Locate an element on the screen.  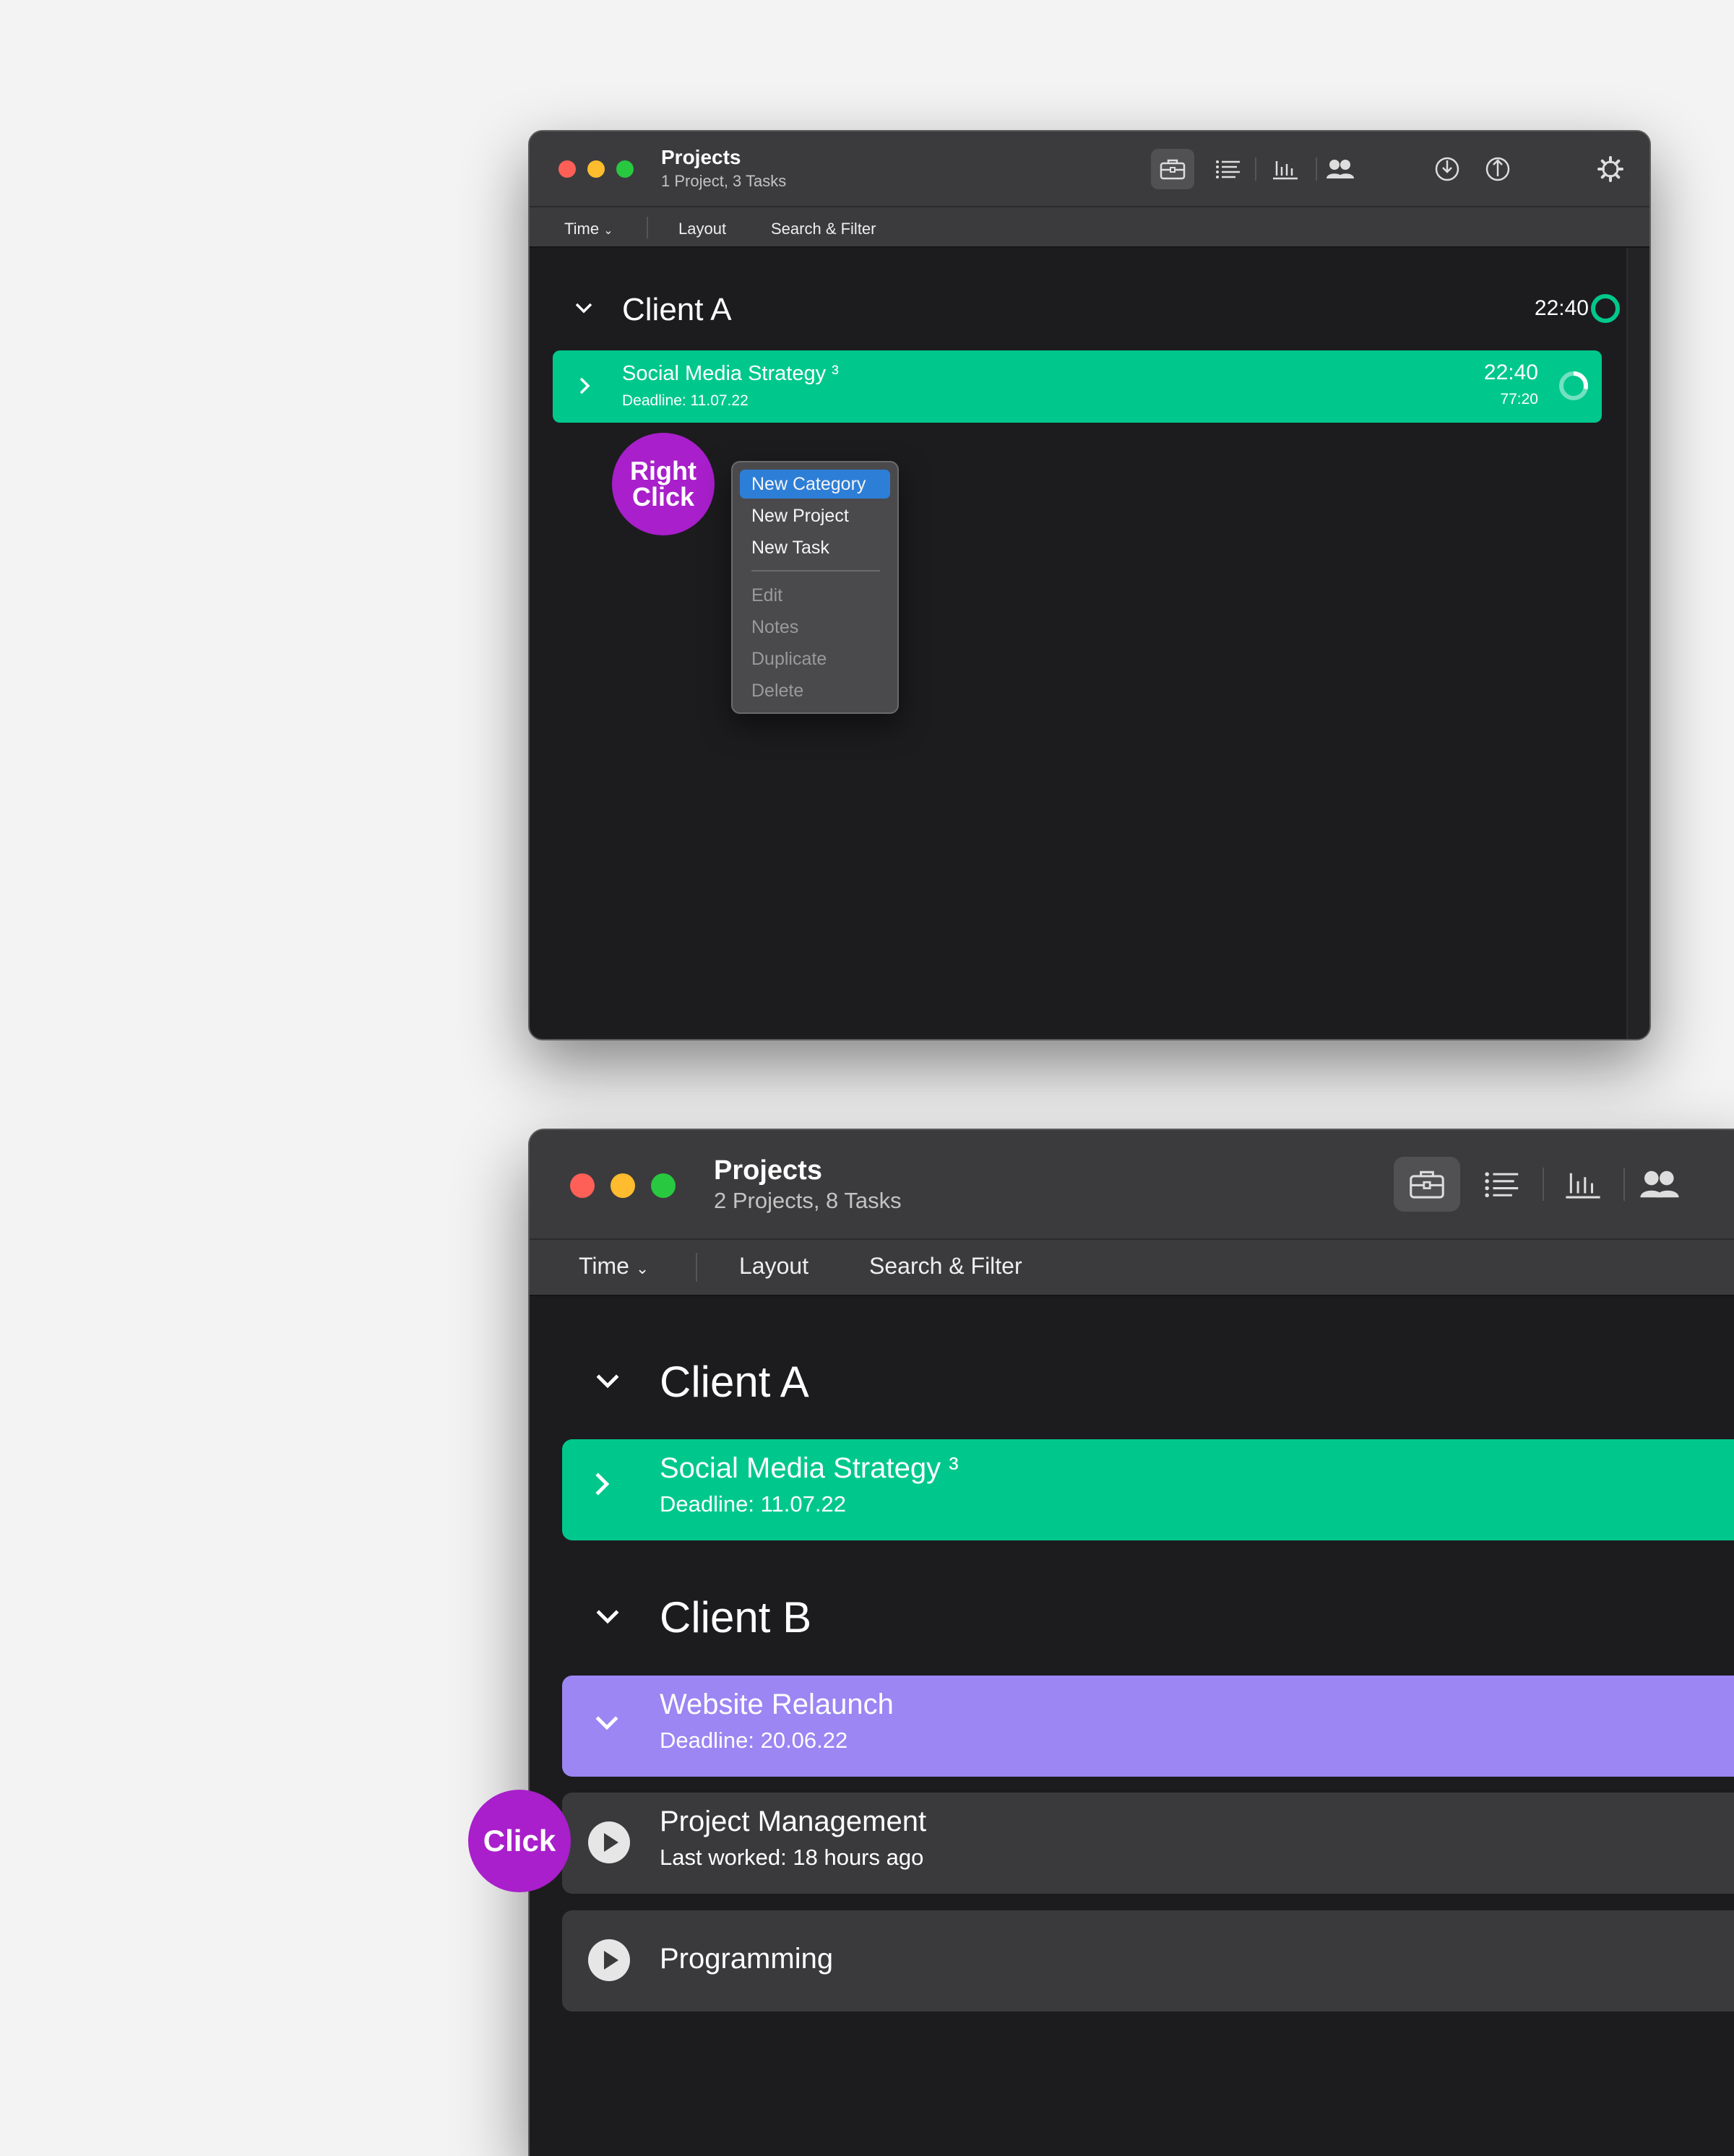
menu-item-new-task: New Task is located at coordinates (815, 547).